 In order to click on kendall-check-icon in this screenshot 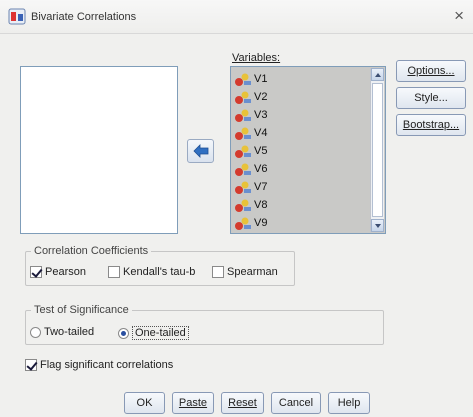, I will do `click(114, 272)`.